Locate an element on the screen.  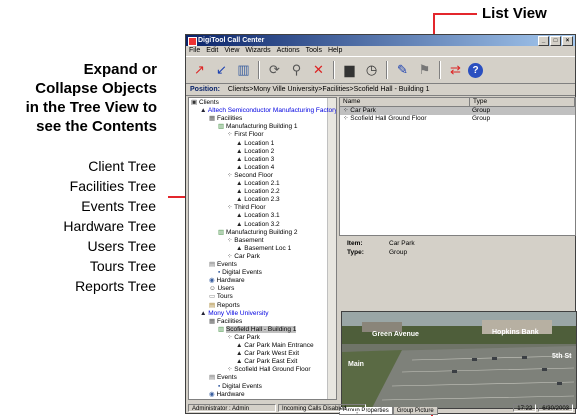
tree-node: ▲ Location 3.2 is located at coordinates (258, 224).